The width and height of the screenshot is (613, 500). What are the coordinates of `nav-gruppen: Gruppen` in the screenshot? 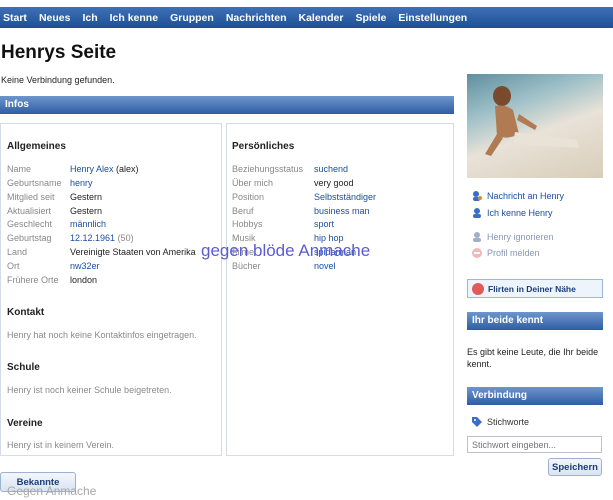 It's located at (192, 18).